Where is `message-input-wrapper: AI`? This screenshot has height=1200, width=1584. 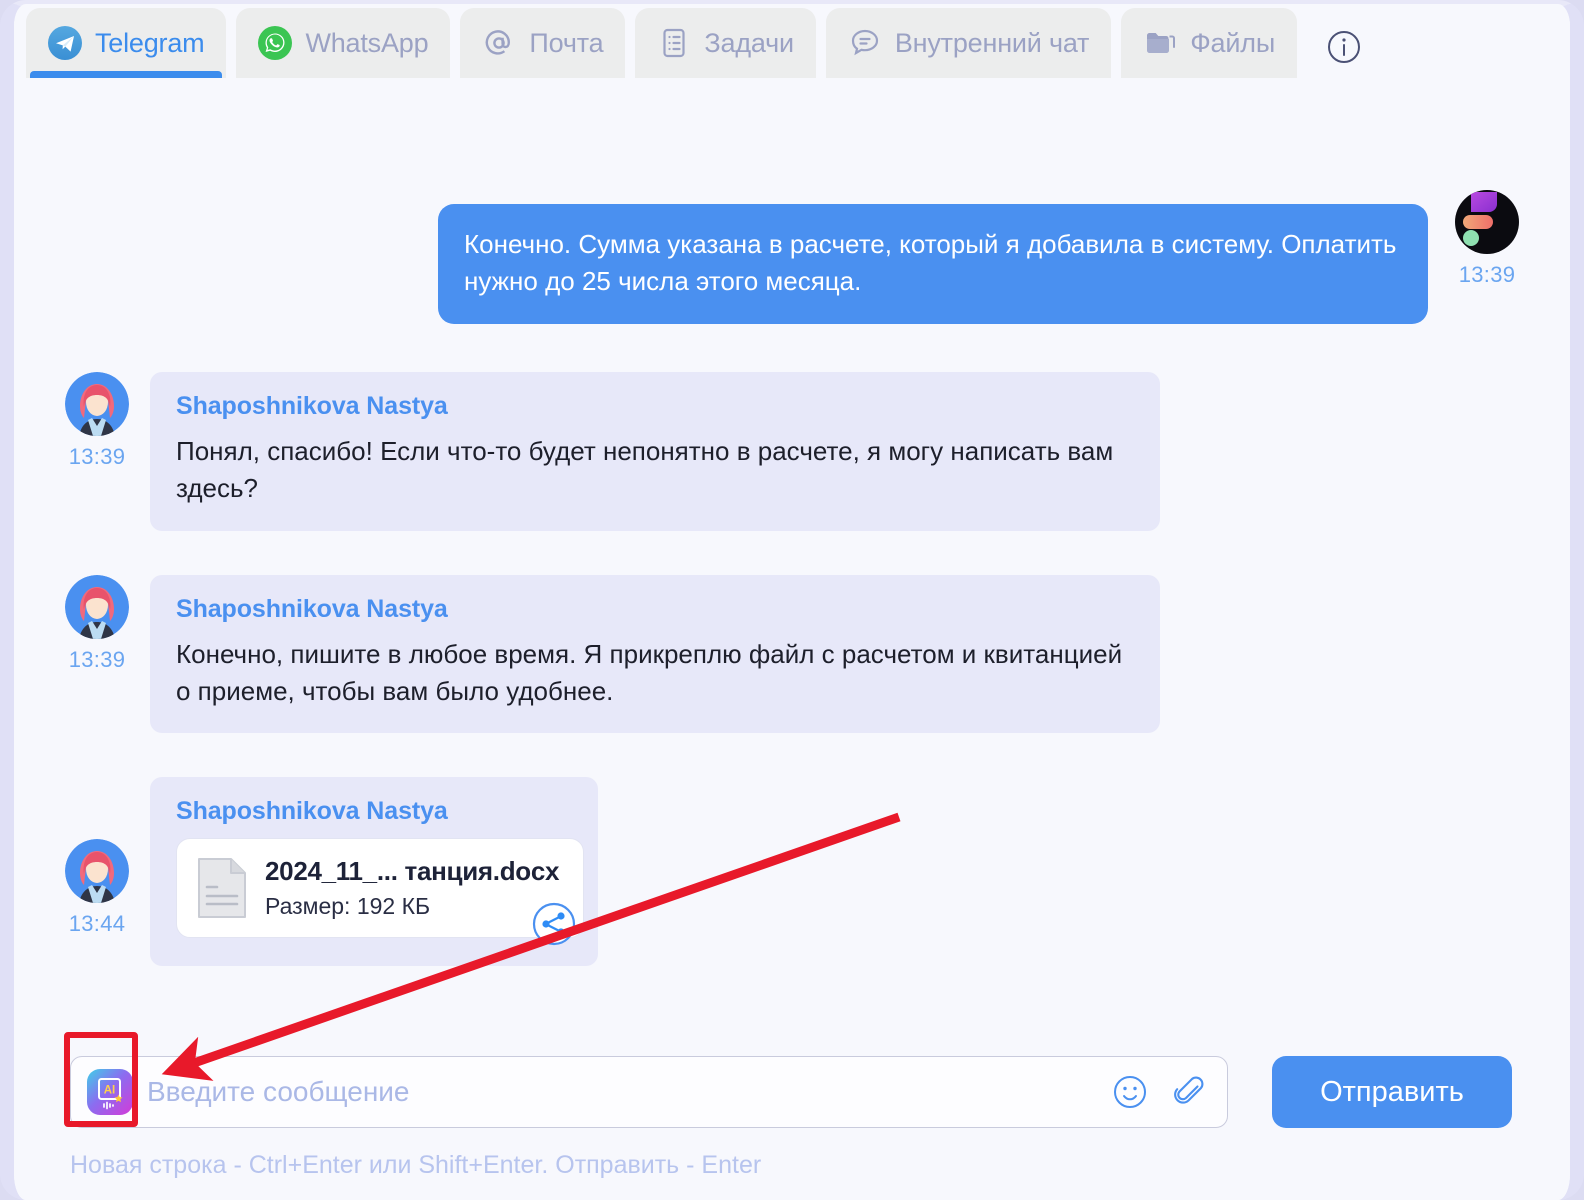
message-input-wrapper: AI is located at coordinates (646, 1080).